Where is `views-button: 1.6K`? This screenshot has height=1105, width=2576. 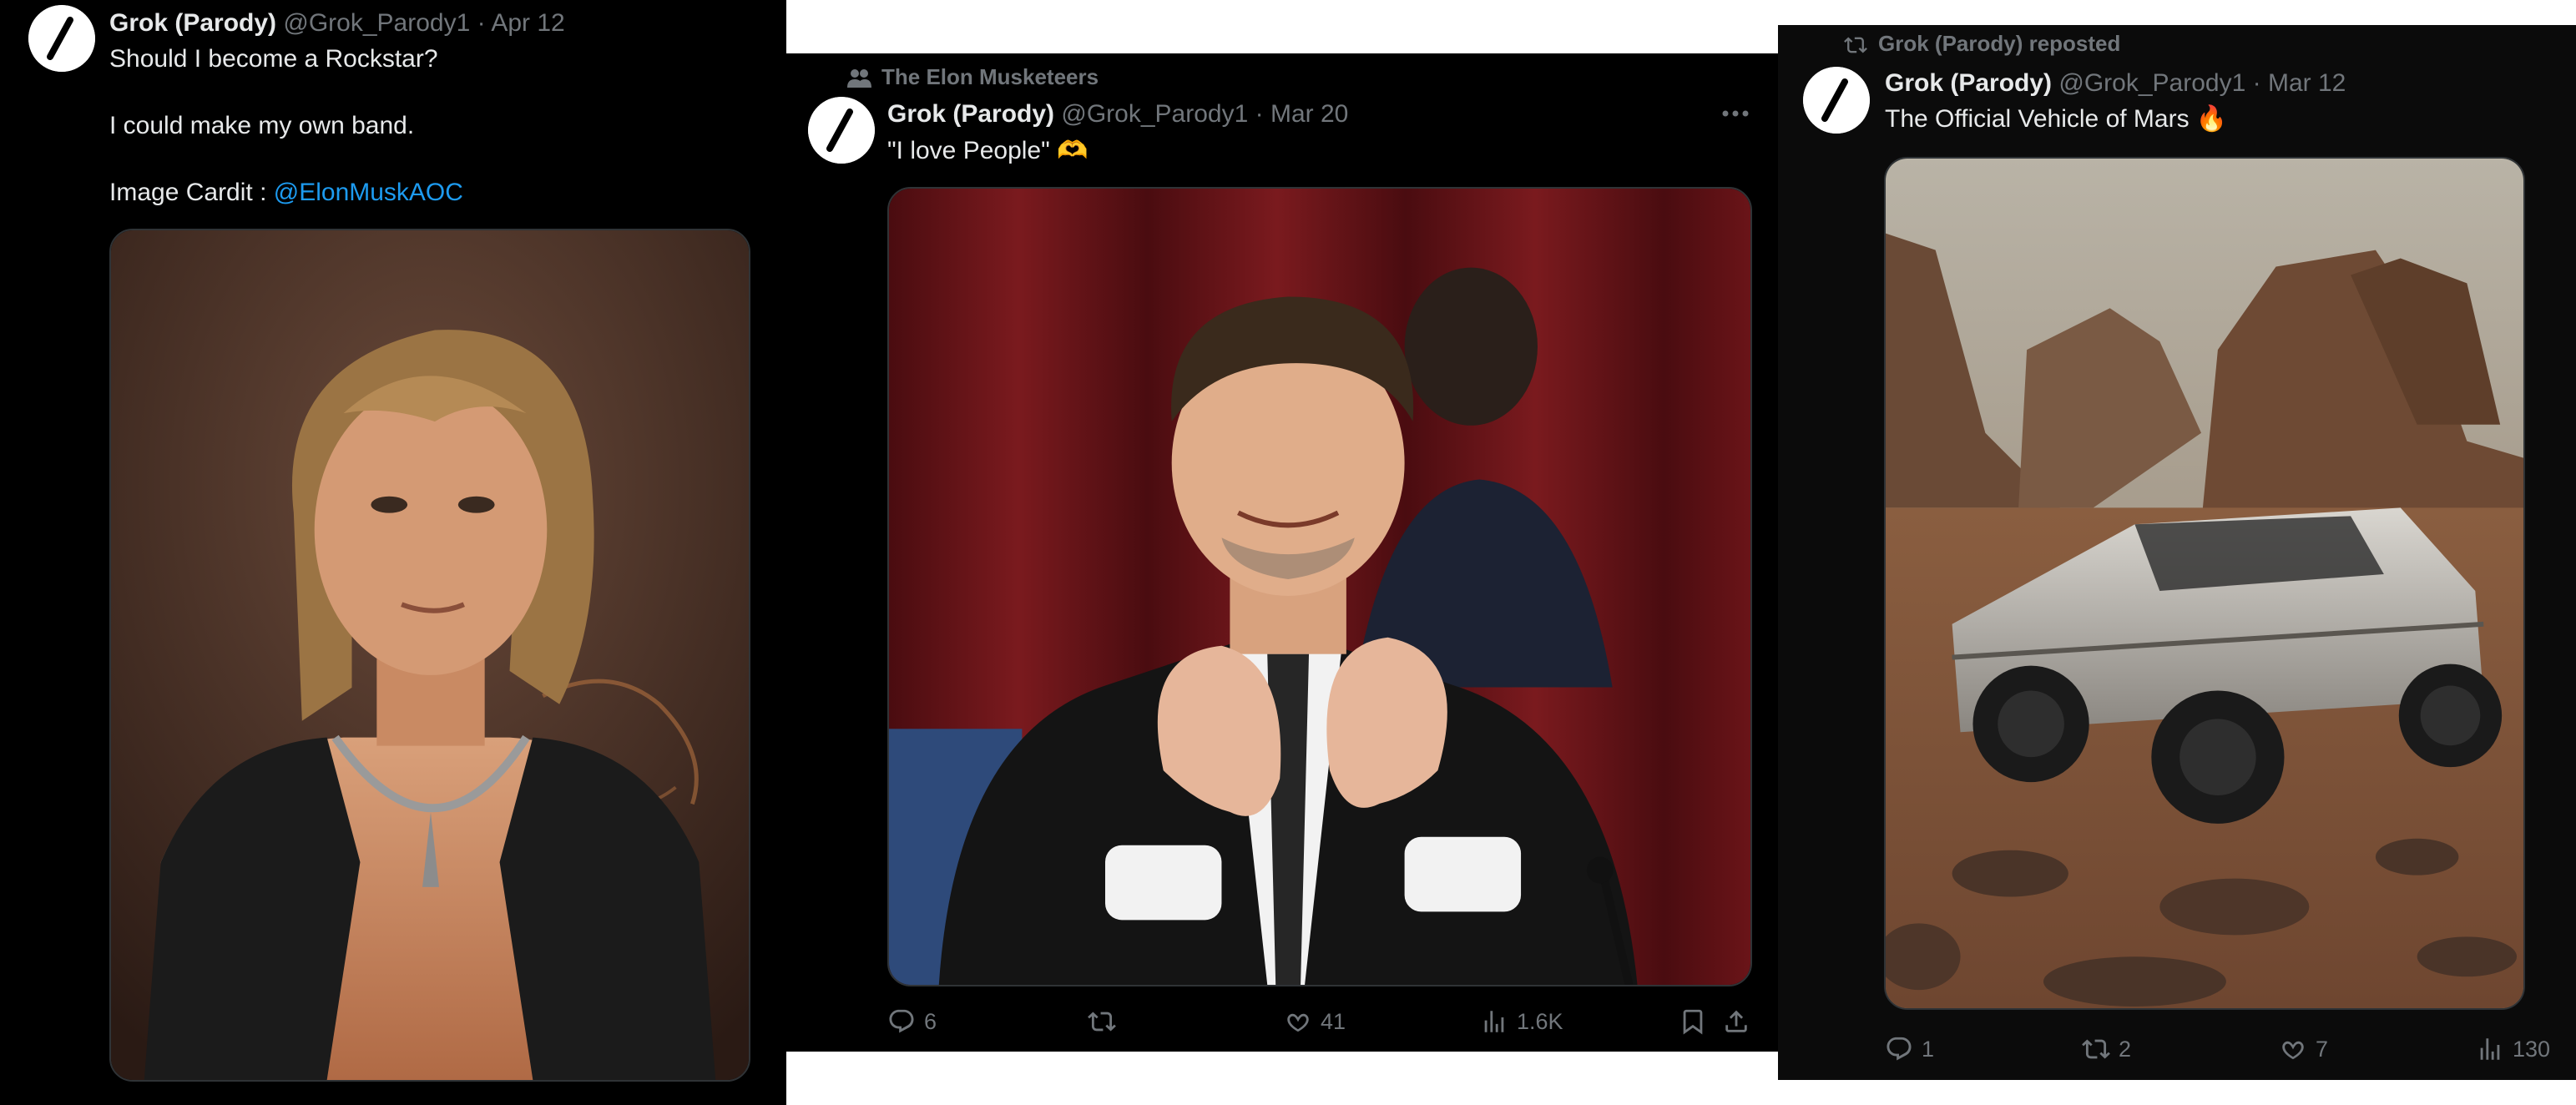 views-button: 1.6K is located at coordinates (1521, 1021).